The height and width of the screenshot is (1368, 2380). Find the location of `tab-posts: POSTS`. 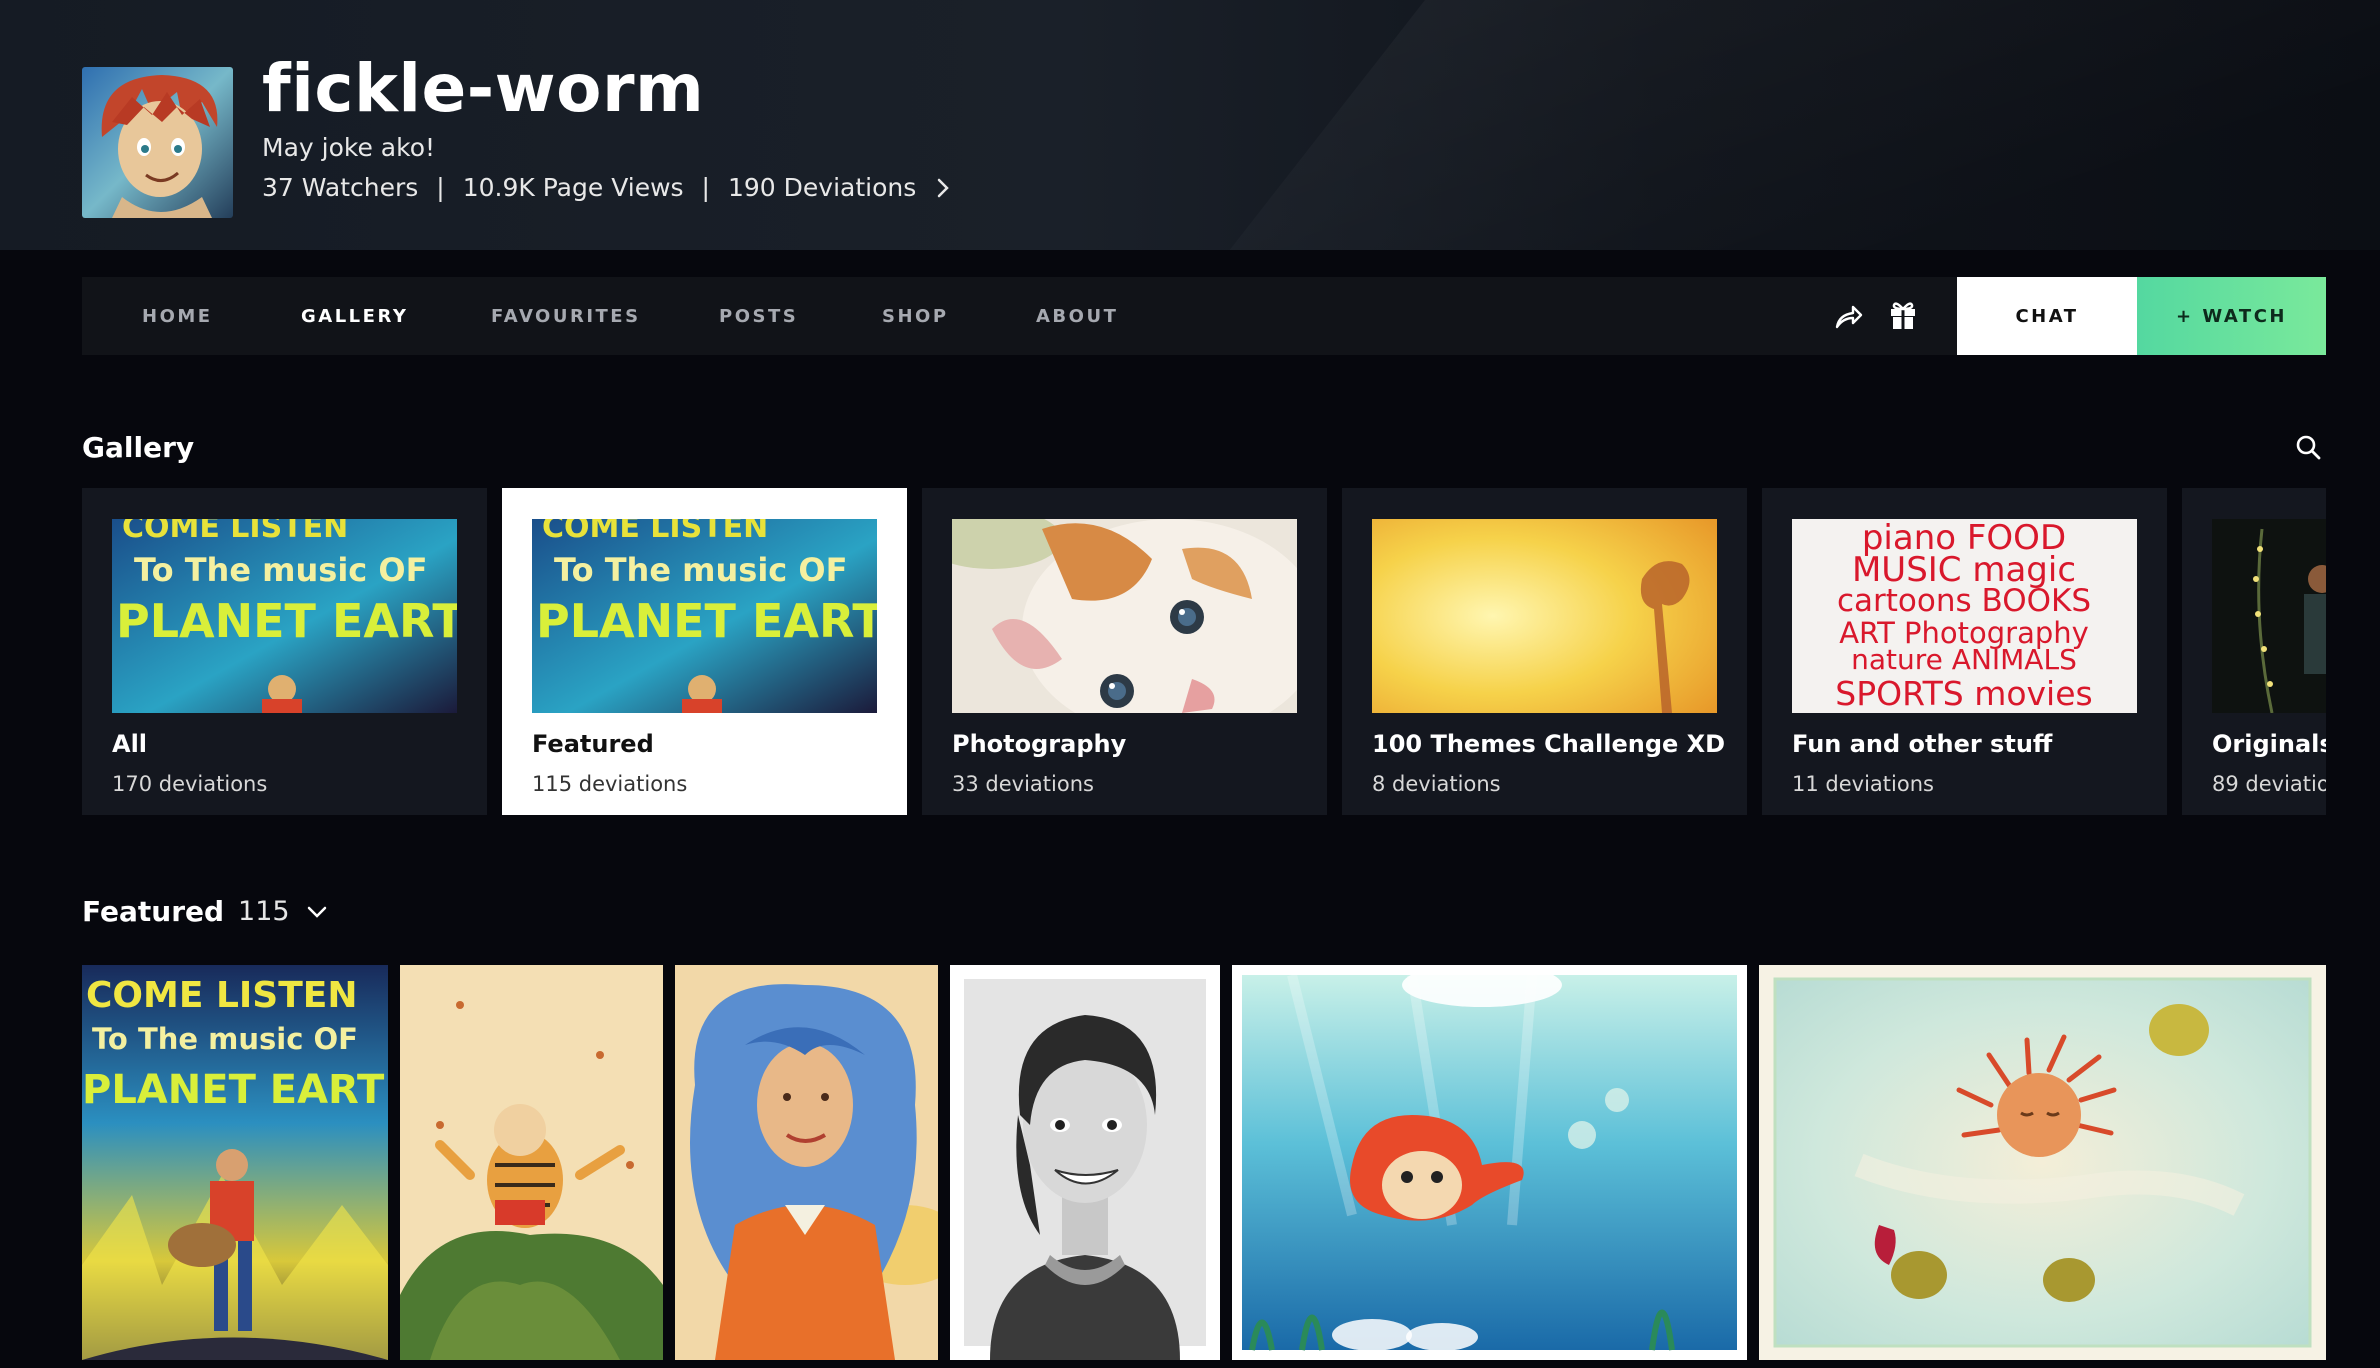

tab-posts: POSTS is located at coordinates (758, 316).